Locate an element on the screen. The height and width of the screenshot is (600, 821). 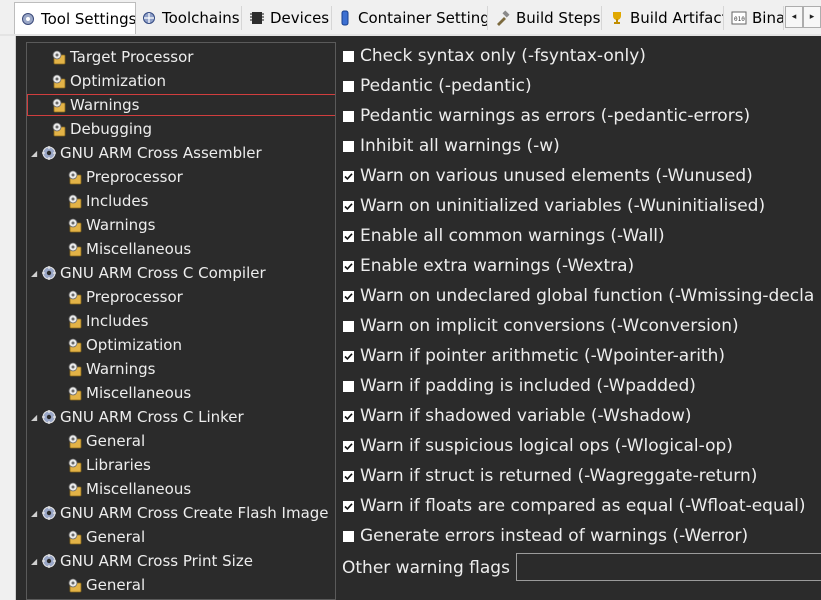
tree-item-label: GNU ARM Cross C Linker is located at coordinates (152, 417).